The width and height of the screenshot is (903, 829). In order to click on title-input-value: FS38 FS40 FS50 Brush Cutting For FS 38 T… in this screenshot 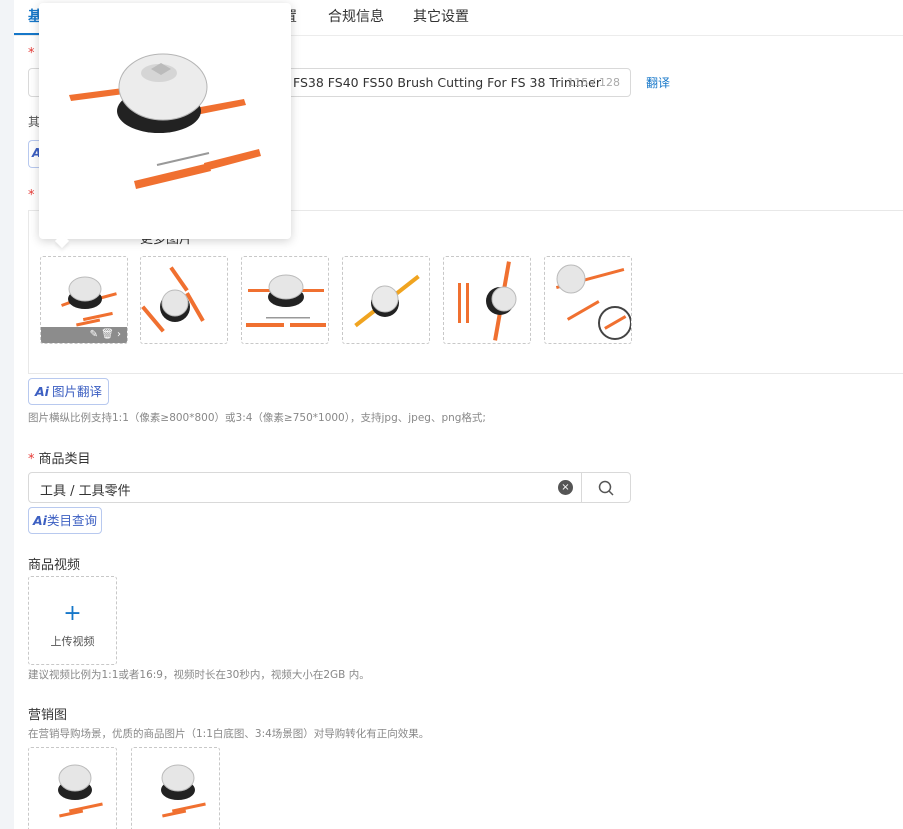, I will do `click(447, 82)`.